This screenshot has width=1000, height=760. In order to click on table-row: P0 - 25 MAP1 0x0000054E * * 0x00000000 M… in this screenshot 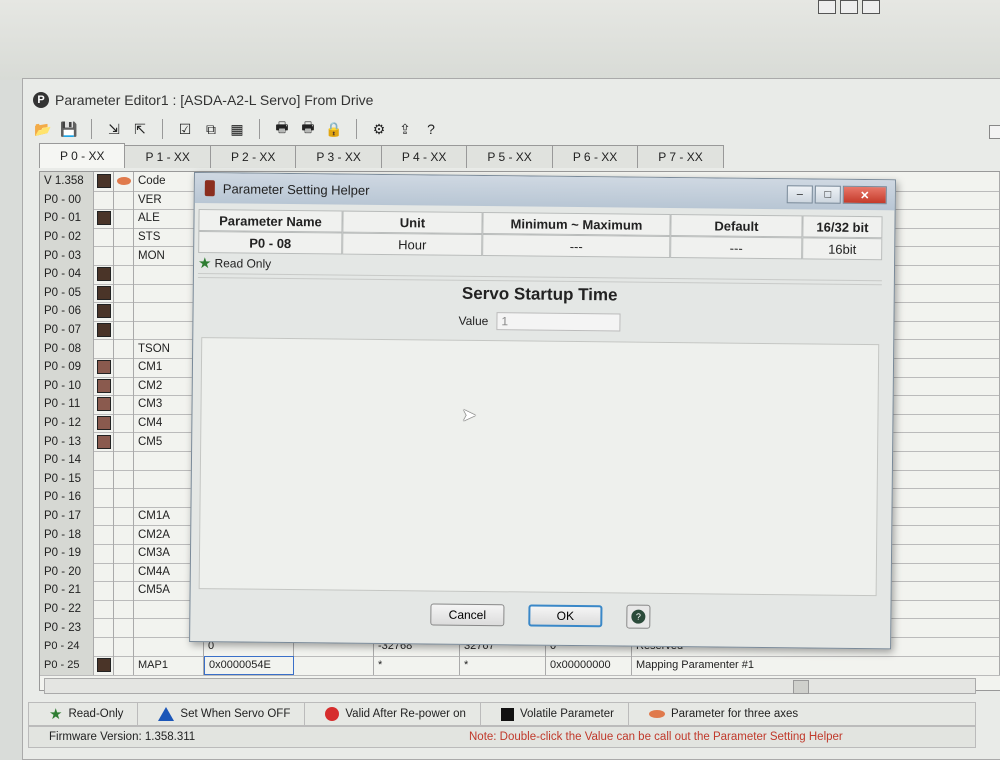, I will do `click(520, 666)`.